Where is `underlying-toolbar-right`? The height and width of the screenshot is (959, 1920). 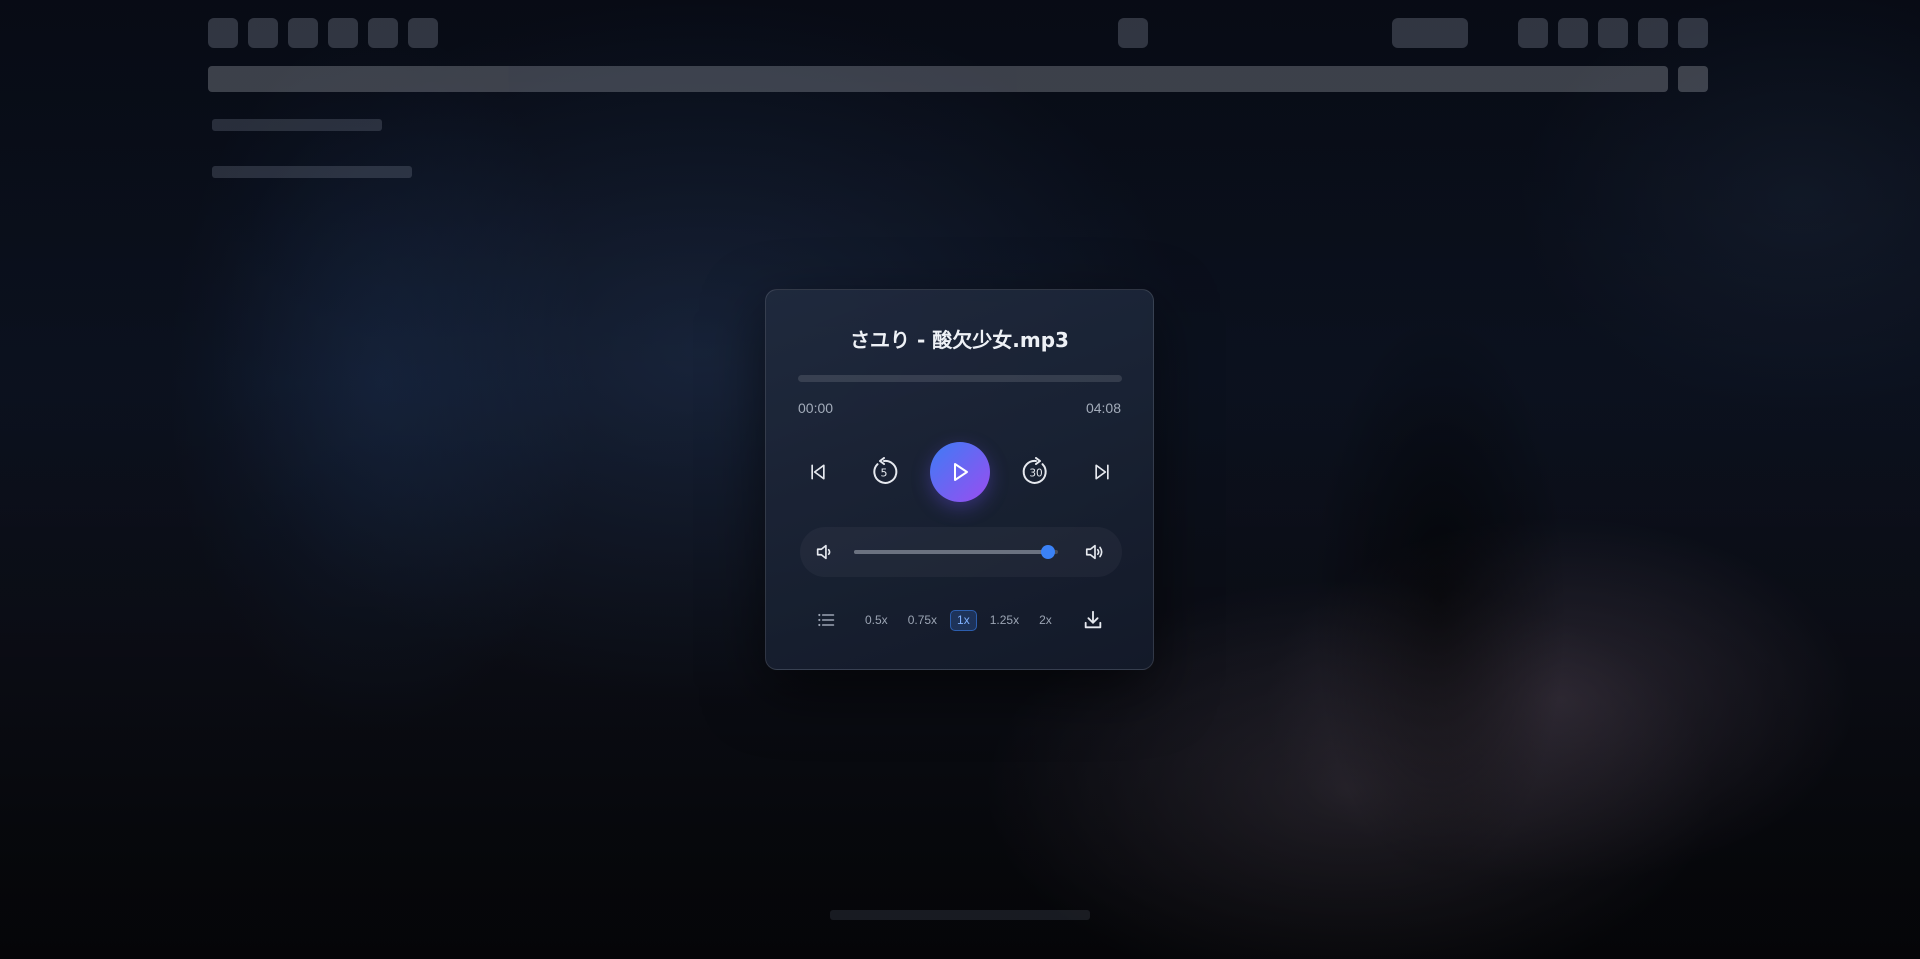 underlying-toolbar-right is located at coordinates (1613, 33).